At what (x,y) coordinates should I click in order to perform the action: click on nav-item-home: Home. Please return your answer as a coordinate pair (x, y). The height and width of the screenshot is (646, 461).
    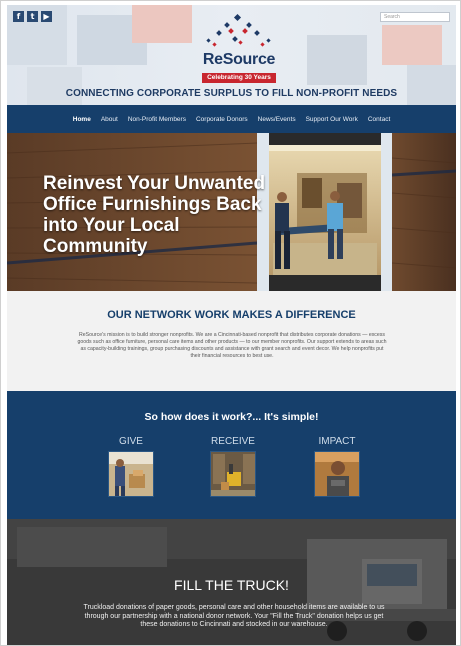
    Looking at the image, I should click on (82, 119).